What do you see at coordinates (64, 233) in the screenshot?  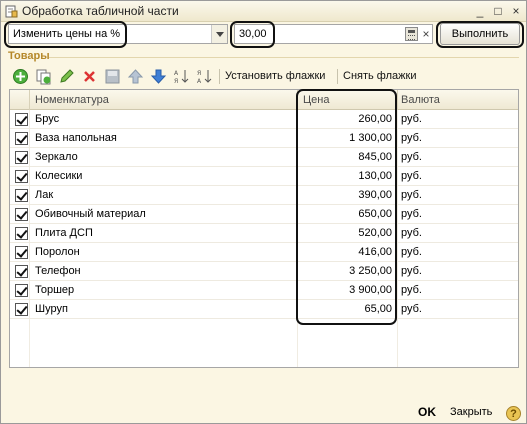 I see `row-name: Плита ДСП` at bounding box center [64, 233].